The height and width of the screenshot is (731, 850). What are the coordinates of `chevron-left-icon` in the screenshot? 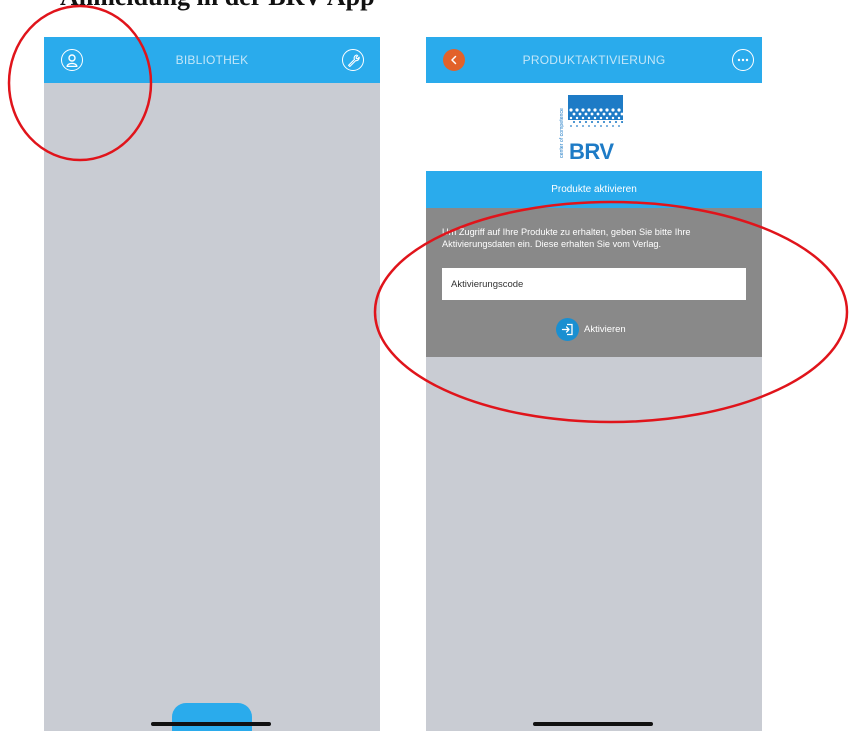 It's located at (454, 60).